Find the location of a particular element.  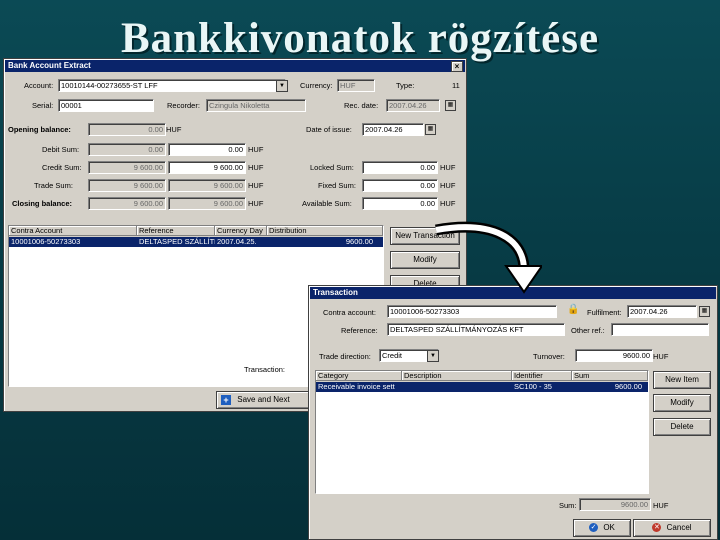

locked-sum-field: 0.00 is located at coordinates (400, 167).